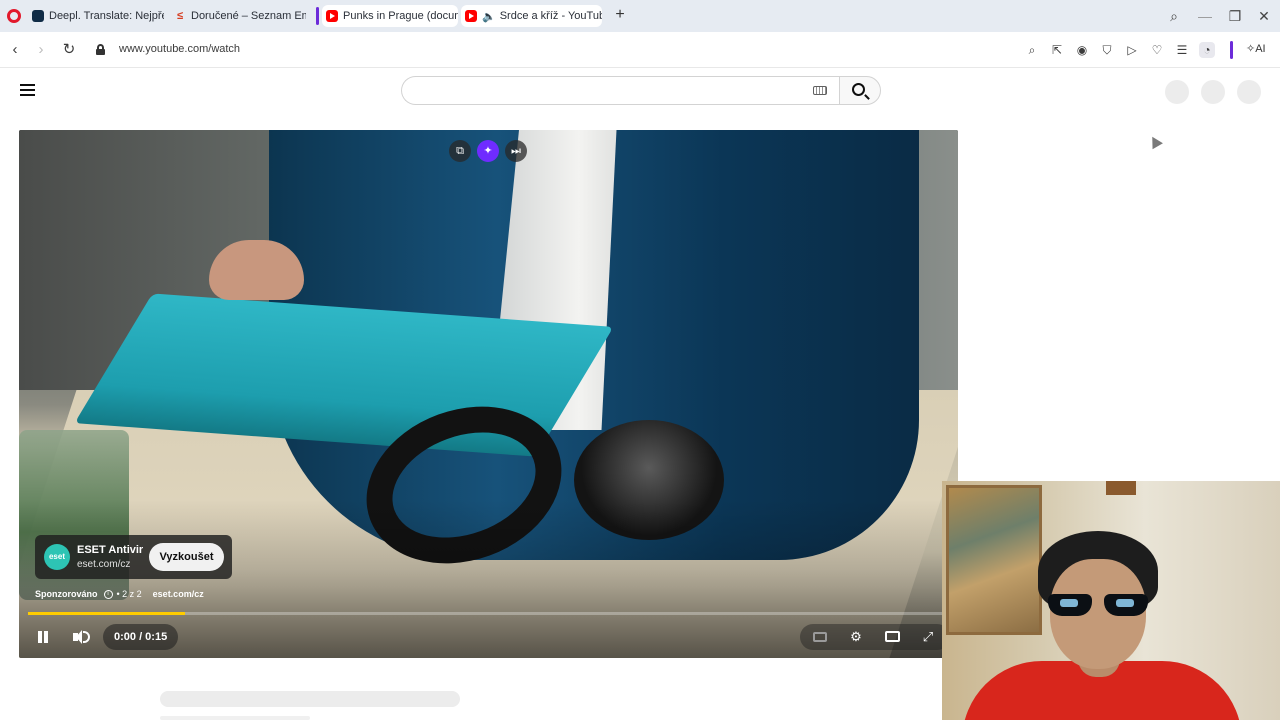  What do you see at coordinates (1157, 50) in the screenshot?
I see `heart-icon: ♡` at bounding box center [1157, 50].